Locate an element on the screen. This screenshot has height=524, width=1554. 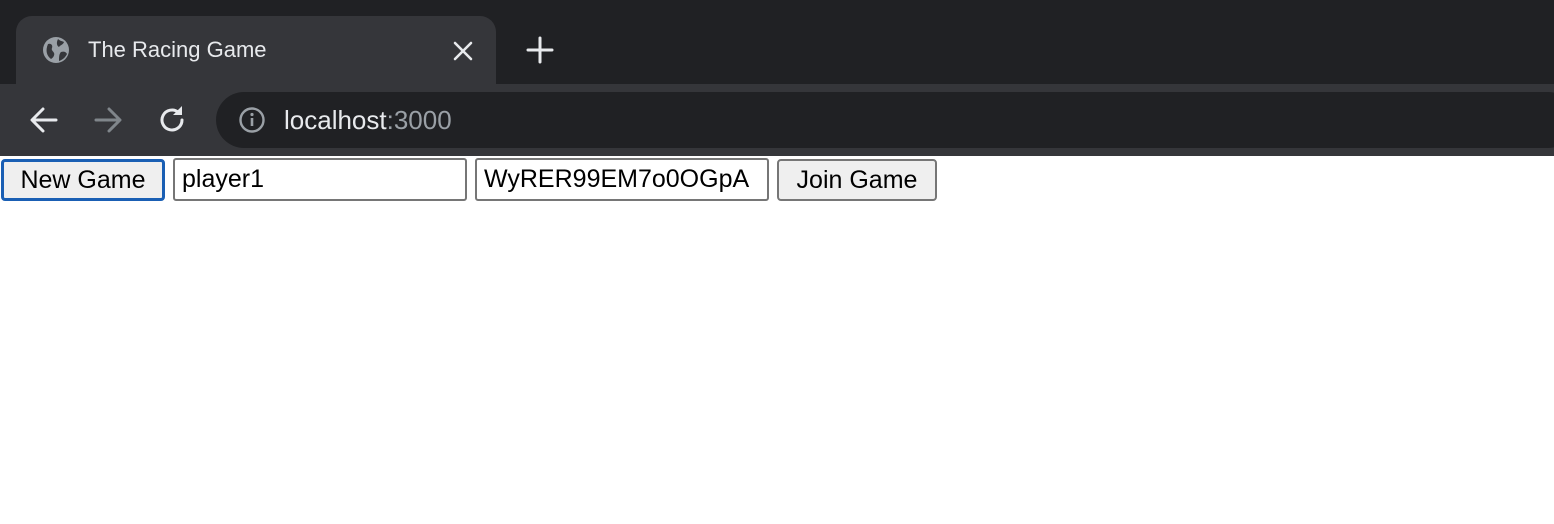
url-text: localhost:3000 is located at coordinates (368, 120).